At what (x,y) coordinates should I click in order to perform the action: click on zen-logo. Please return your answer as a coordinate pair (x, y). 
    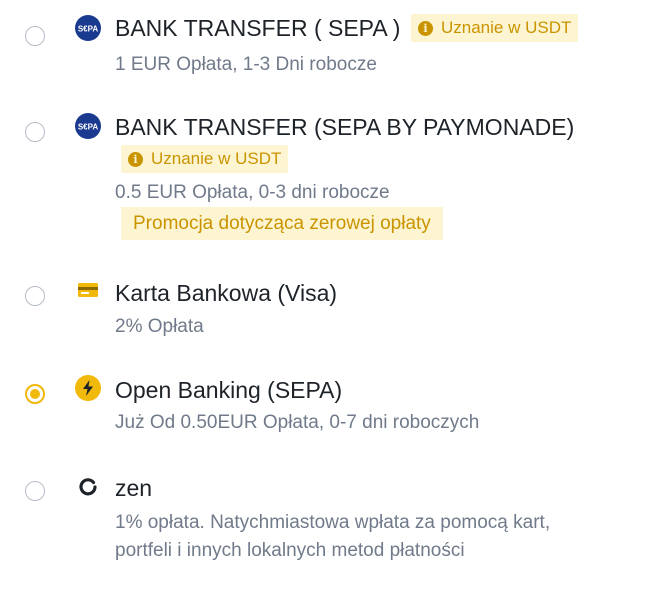
    Looking at the image, I should click on (88, 486).